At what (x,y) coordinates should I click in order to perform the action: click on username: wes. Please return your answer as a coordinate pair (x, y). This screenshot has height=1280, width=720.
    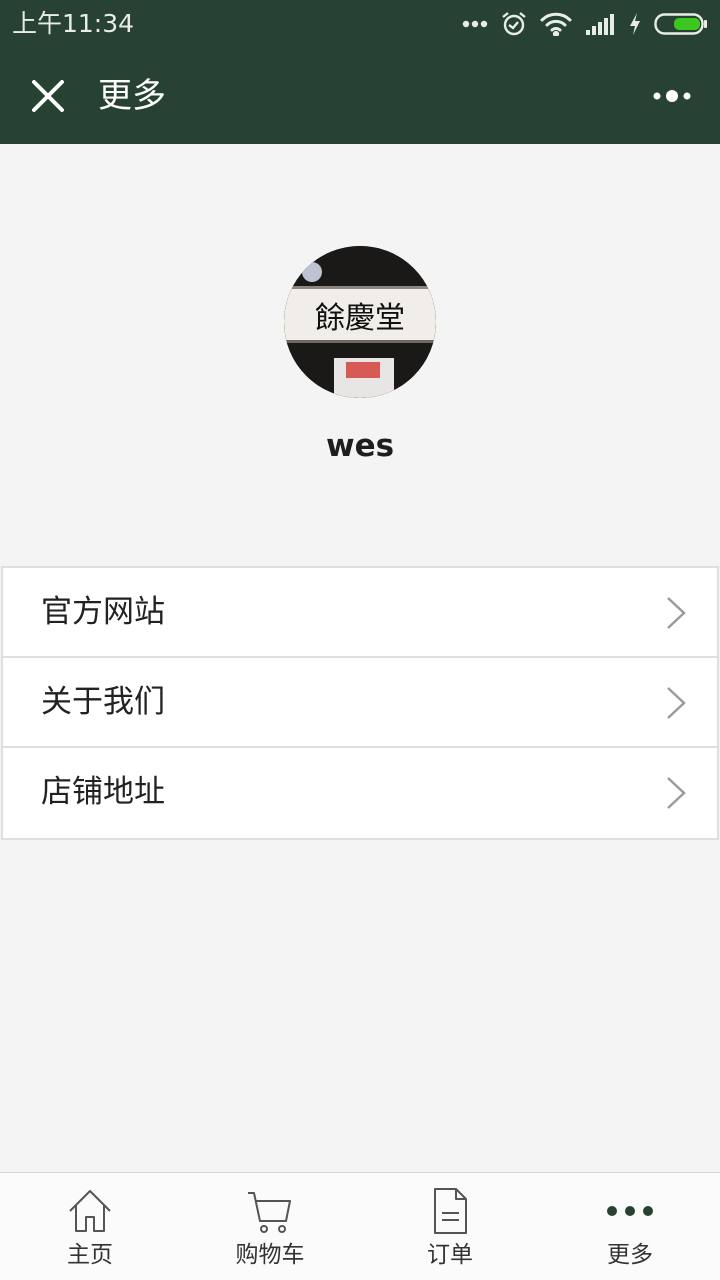
    Looking at the image, I should click on (360, 446).